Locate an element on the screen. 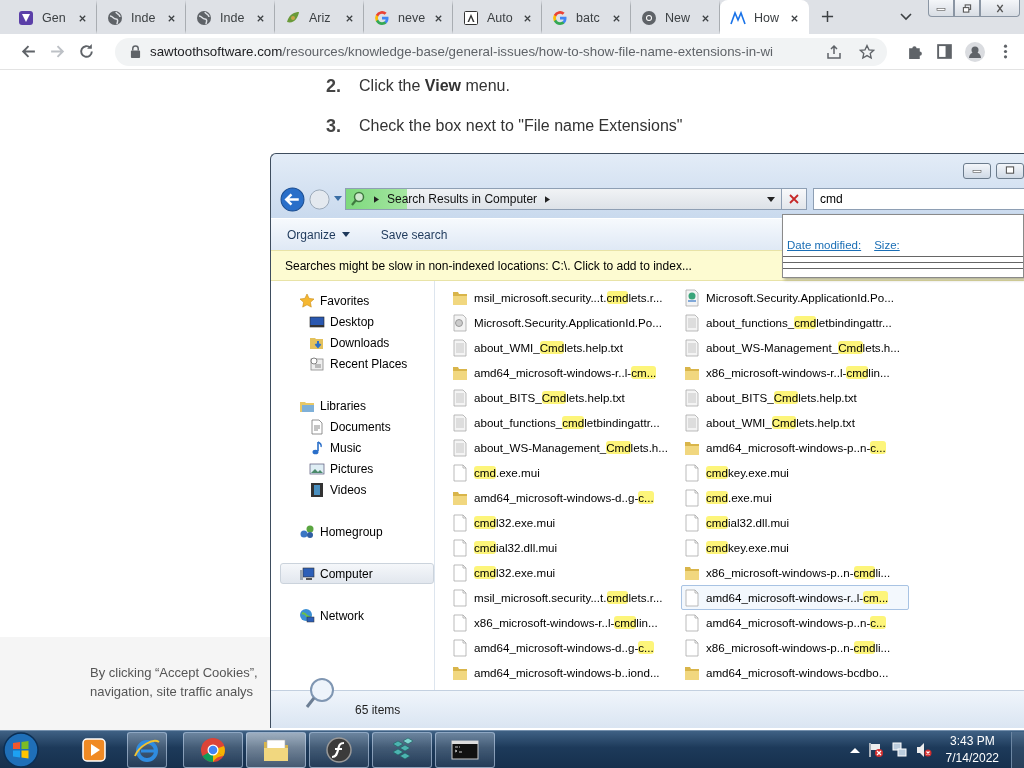  share-icon is located at coordinates (834, 51).